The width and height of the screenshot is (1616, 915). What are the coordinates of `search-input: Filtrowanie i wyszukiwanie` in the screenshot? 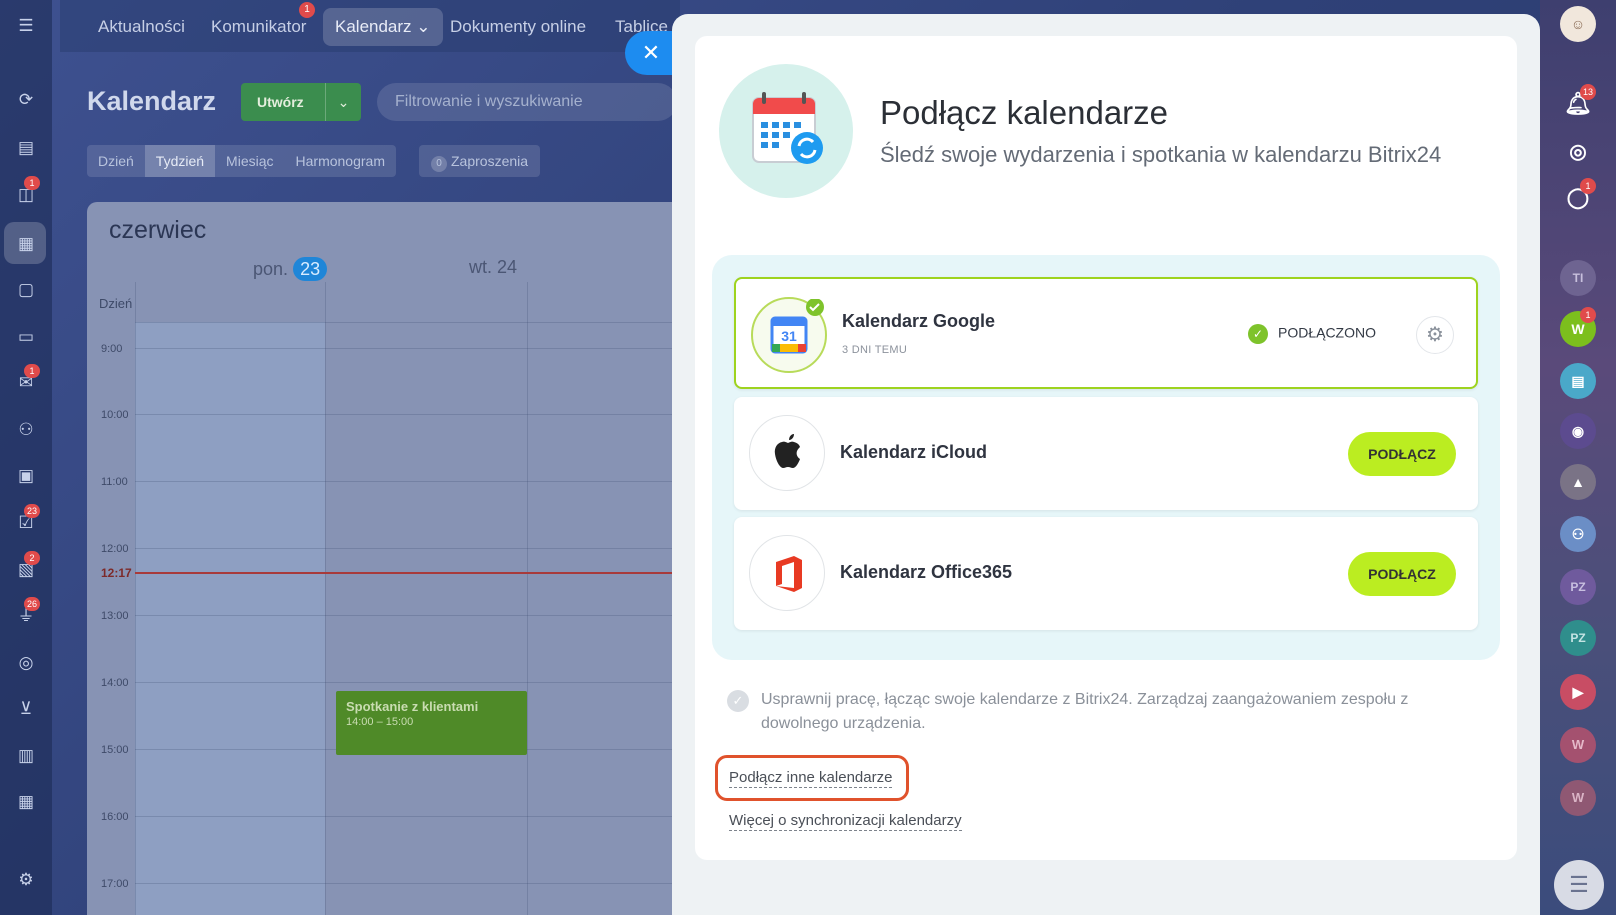 It's located at (527, 102).